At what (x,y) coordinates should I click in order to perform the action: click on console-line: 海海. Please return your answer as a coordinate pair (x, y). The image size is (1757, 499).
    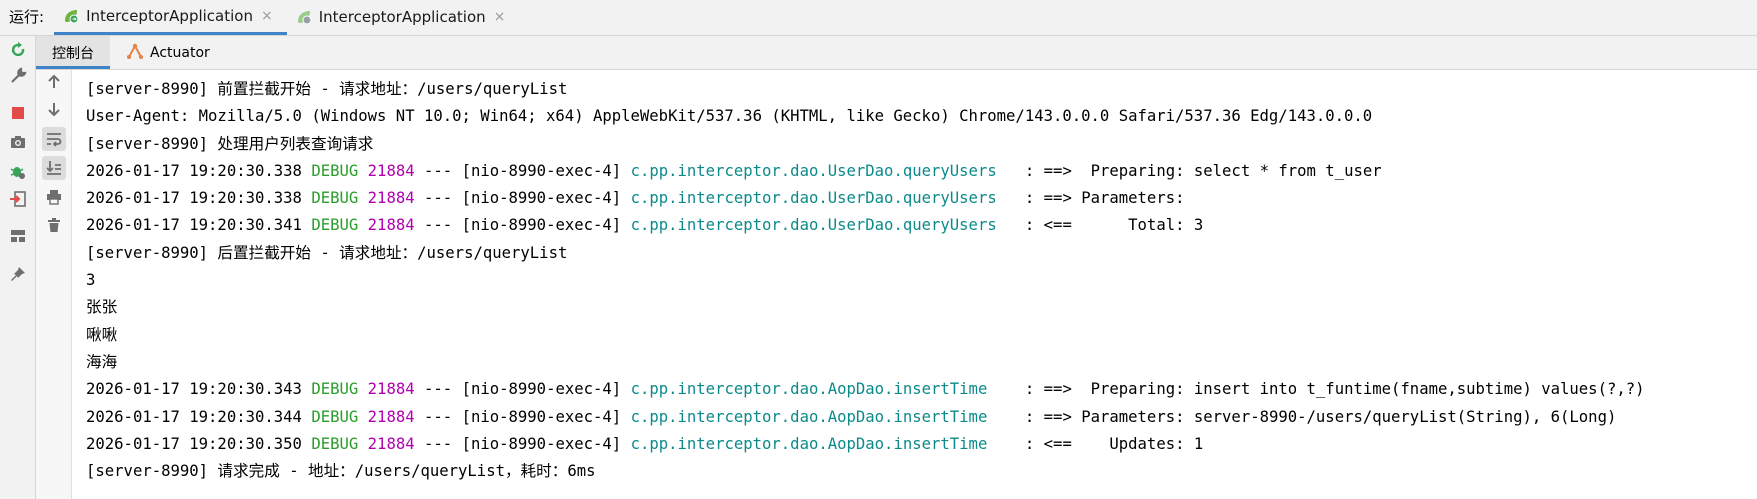
    Looking at the image, I should click on (921, 362).